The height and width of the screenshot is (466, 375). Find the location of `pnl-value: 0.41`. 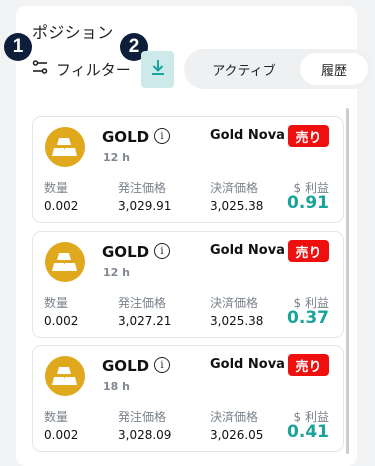

pnl-value: 0.41 is located at coordinates (308, 432).